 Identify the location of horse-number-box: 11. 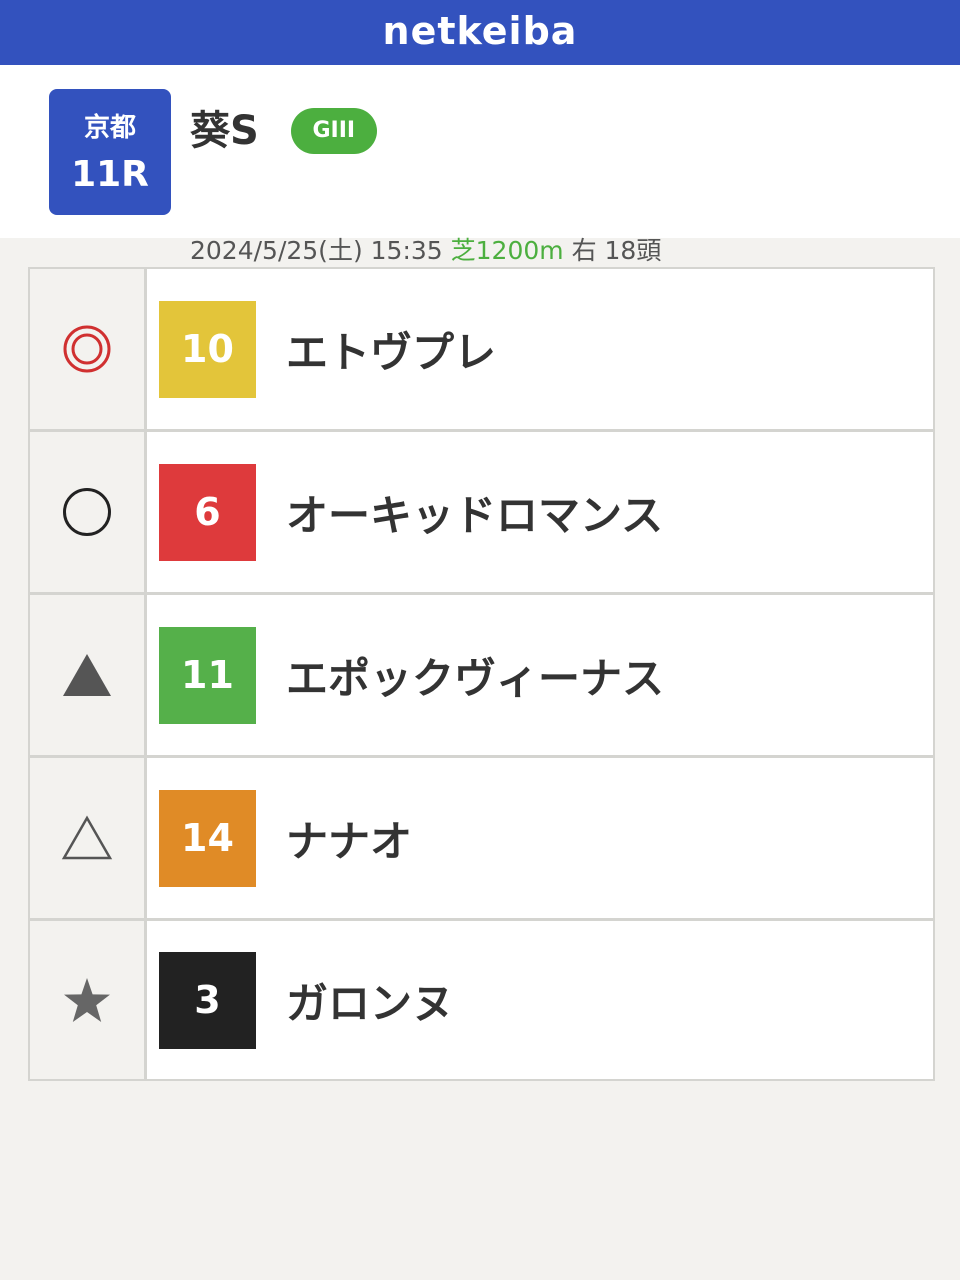
(207, 675).